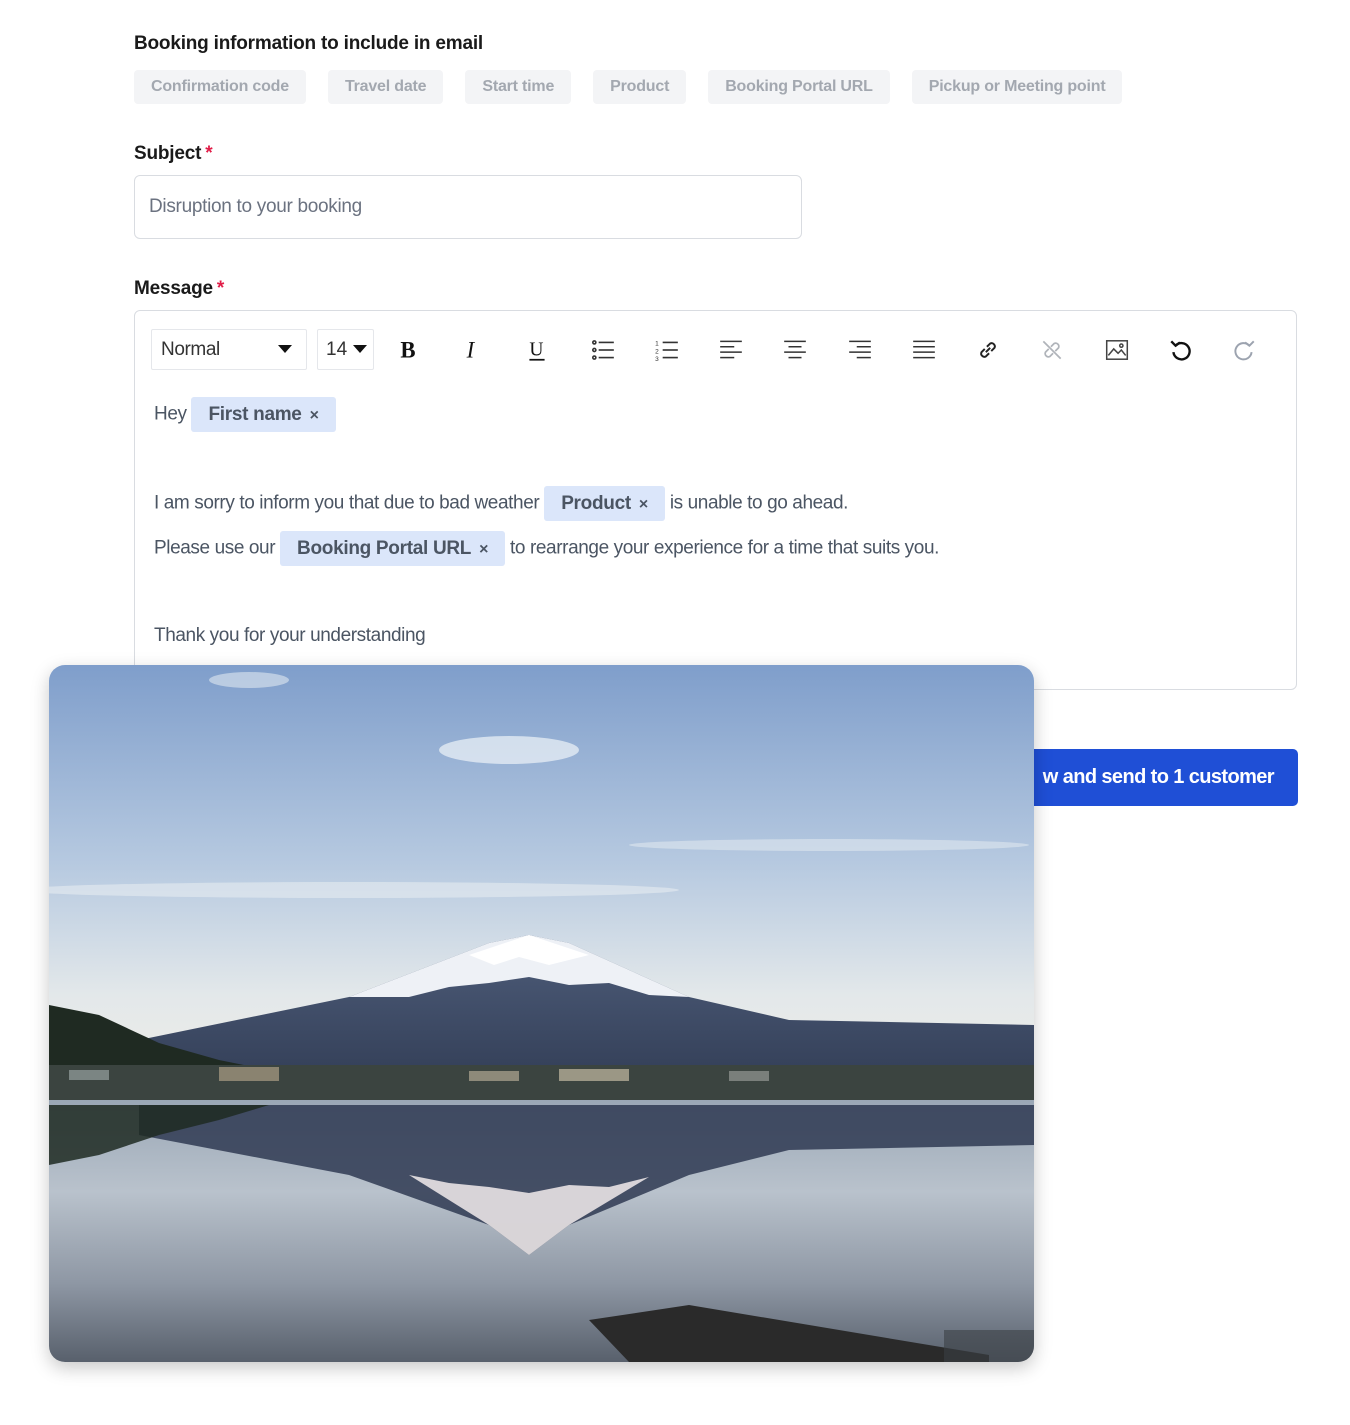 The width and height of the screenshot is (1350, 1425). I want to click on chip-pickup-meeting-point: Pickup or Meeting point, so click(1017, 87).